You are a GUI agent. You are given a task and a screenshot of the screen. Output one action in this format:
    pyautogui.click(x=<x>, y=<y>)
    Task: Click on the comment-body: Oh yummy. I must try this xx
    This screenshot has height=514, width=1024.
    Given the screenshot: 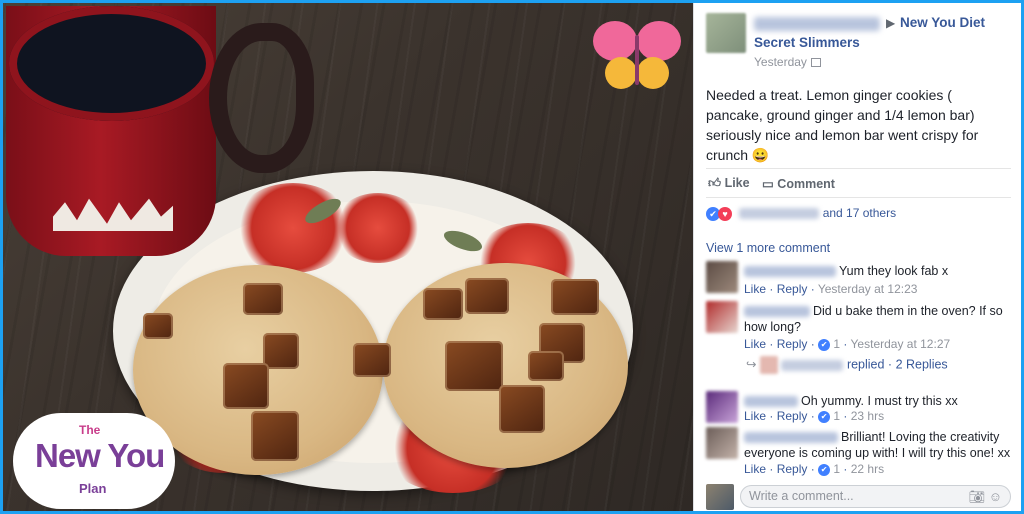 What is the action you would take?
    pyautogui.click(x=878, y=401)
    